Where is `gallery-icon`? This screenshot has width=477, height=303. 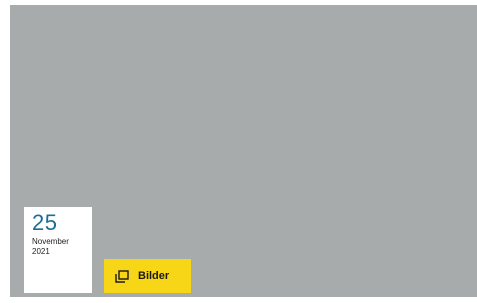
gallery-icon is located at coordinates (122, 276).